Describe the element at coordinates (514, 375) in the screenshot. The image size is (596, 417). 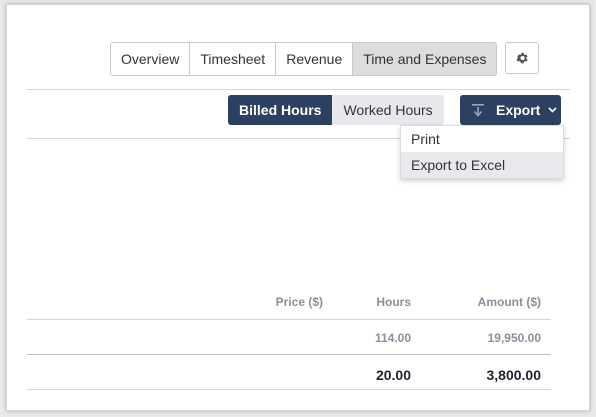
I see `total-amount: 3,800.00` at that location.